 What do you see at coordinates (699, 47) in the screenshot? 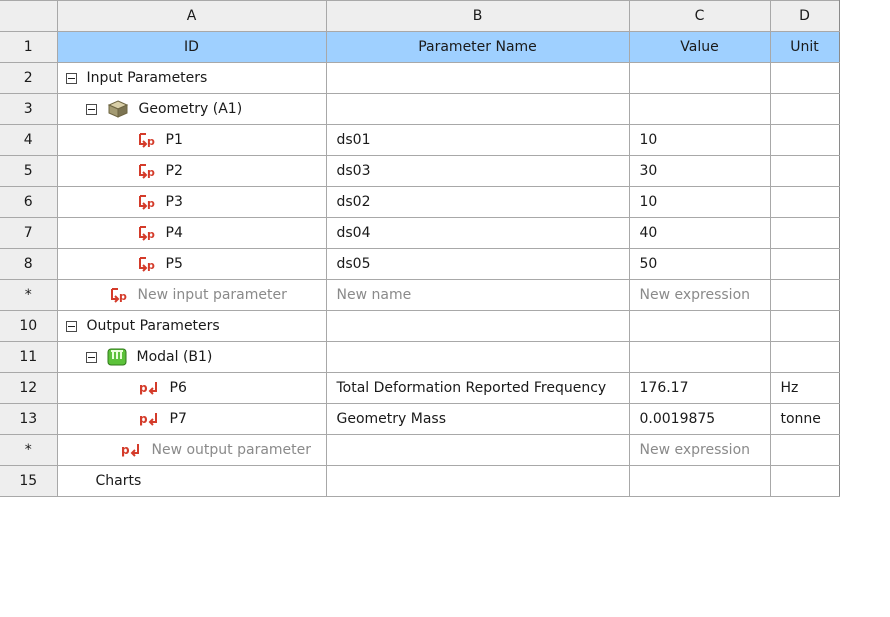
I see `title-cell-value: Value` at bounding box center [699, 47].